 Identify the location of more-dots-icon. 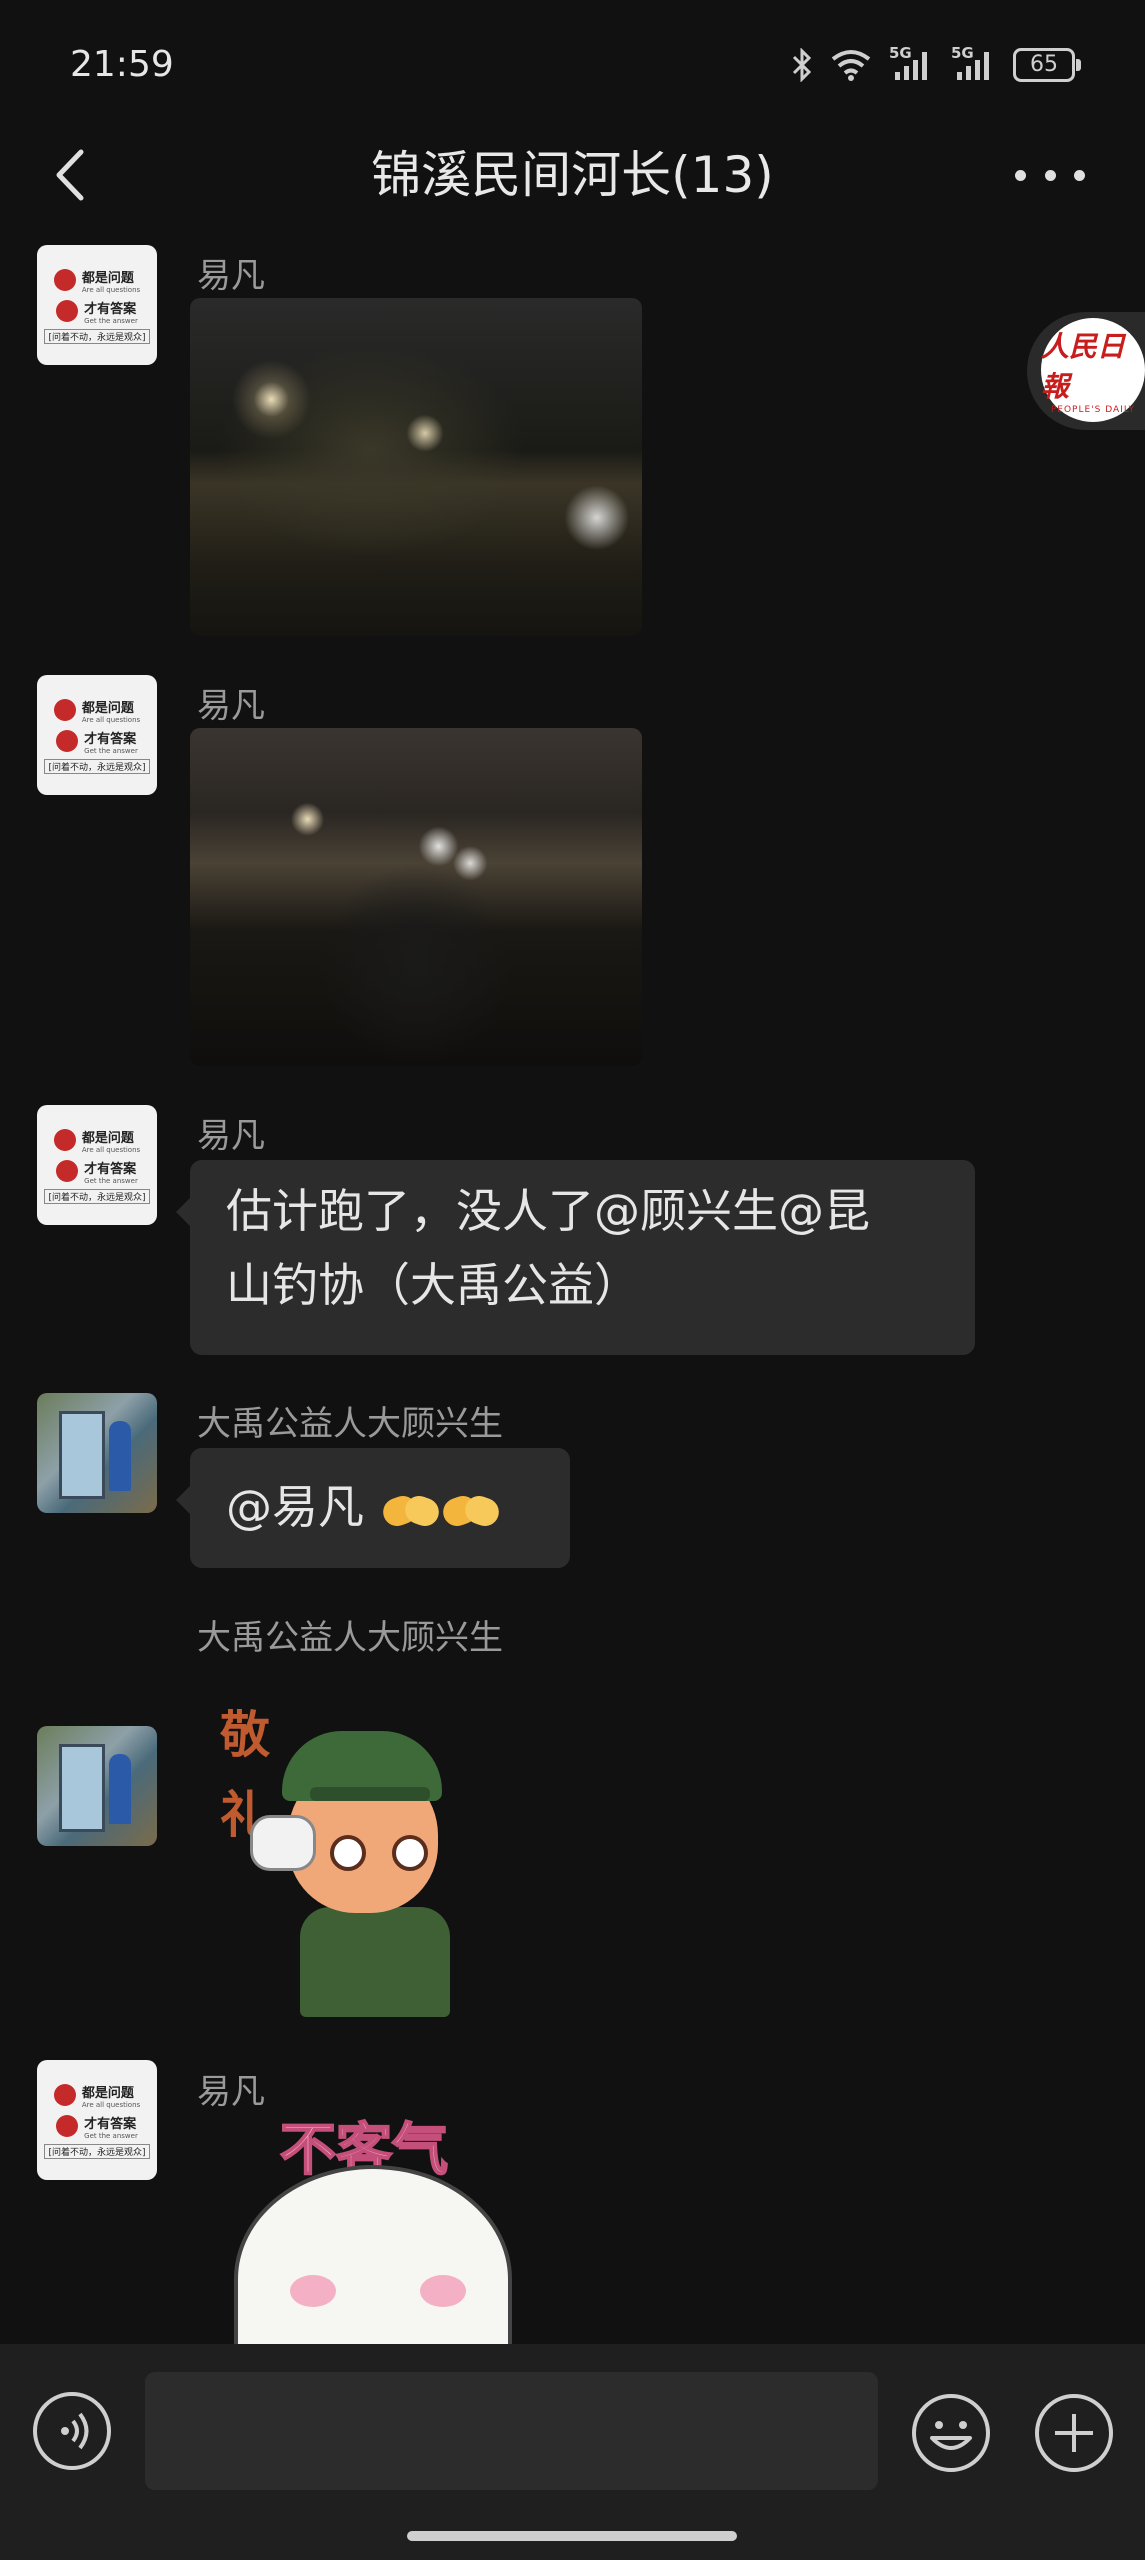
(1020, 175).